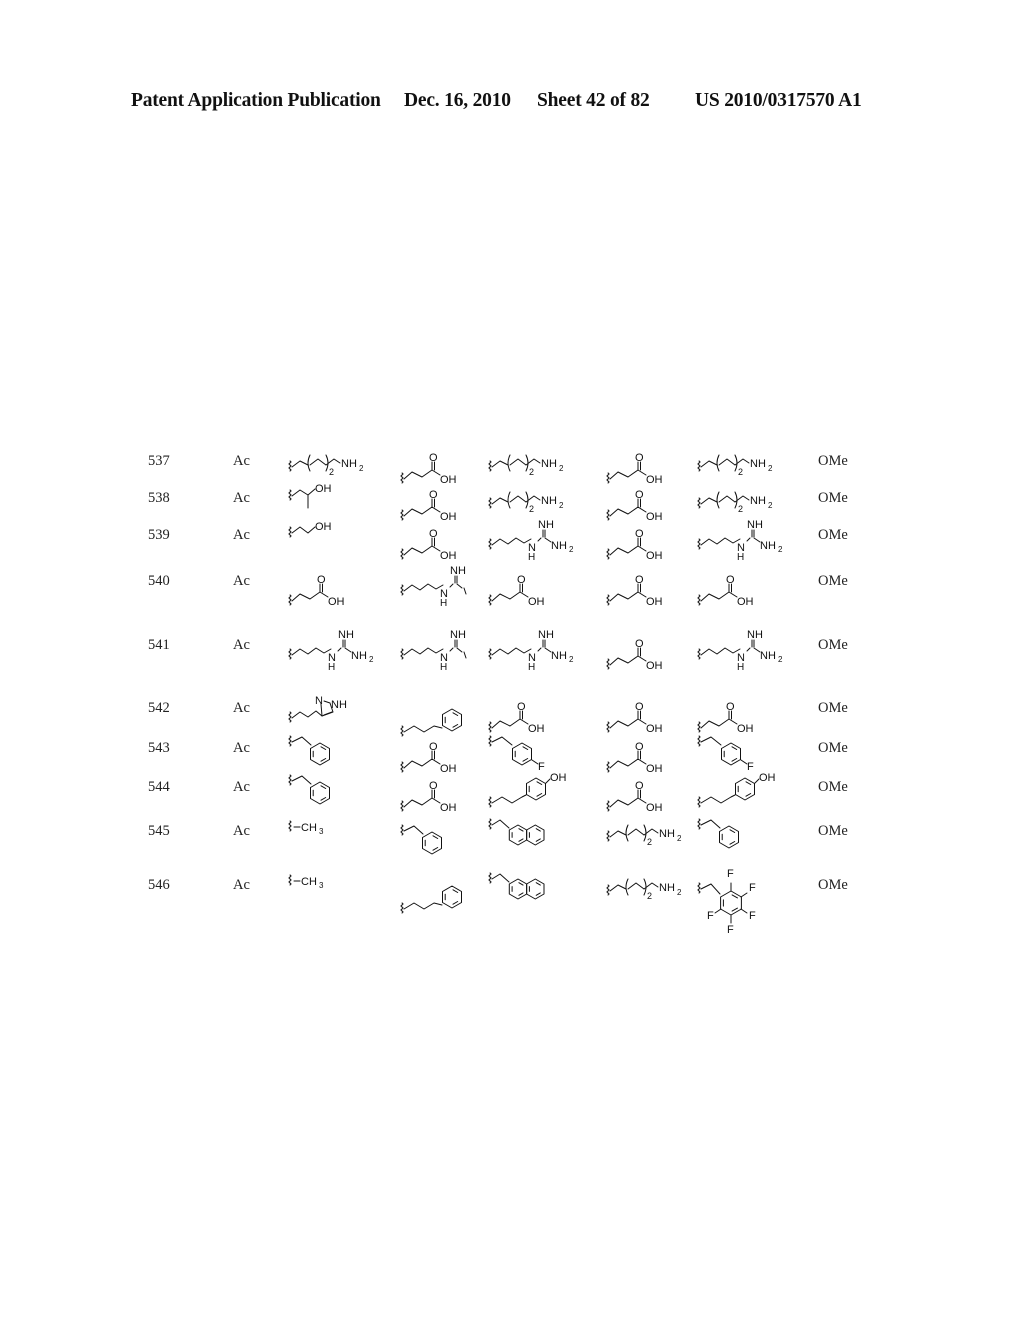 This screenshot has width=1024, height=1320. I want to click on compound-number: 538, so click(159, 498).